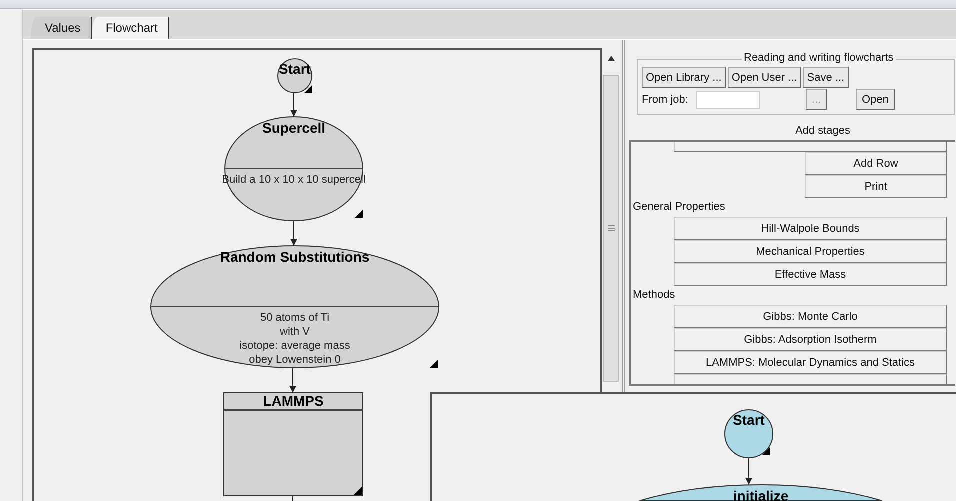 This screenshot has height=501, width=956. What do you see at coordinates (654, 296) in the screenshot?
I see `category-label: Methods` at bounding box center [654, 296].